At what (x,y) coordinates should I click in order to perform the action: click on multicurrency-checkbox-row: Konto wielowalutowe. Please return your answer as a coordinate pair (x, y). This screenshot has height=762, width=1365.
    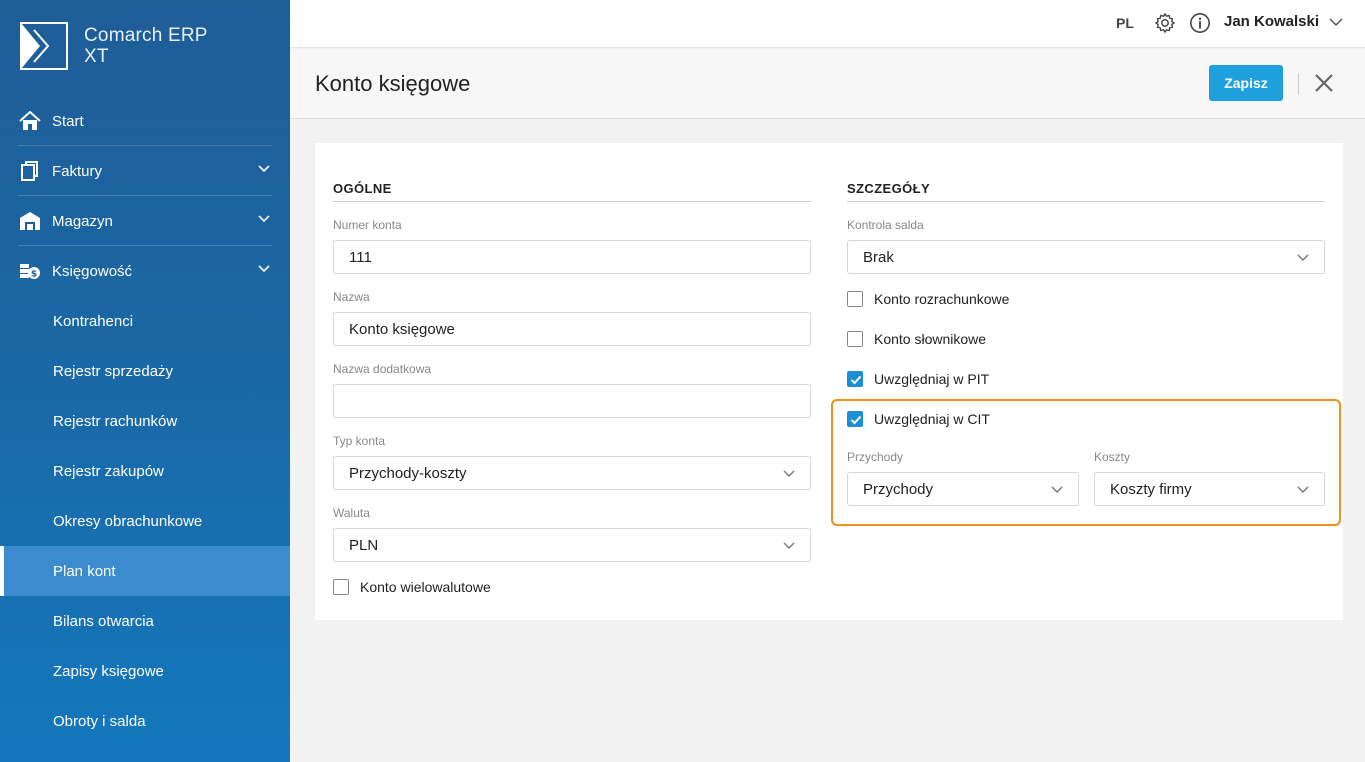
    Looking at the image, I should click on (412, 587).